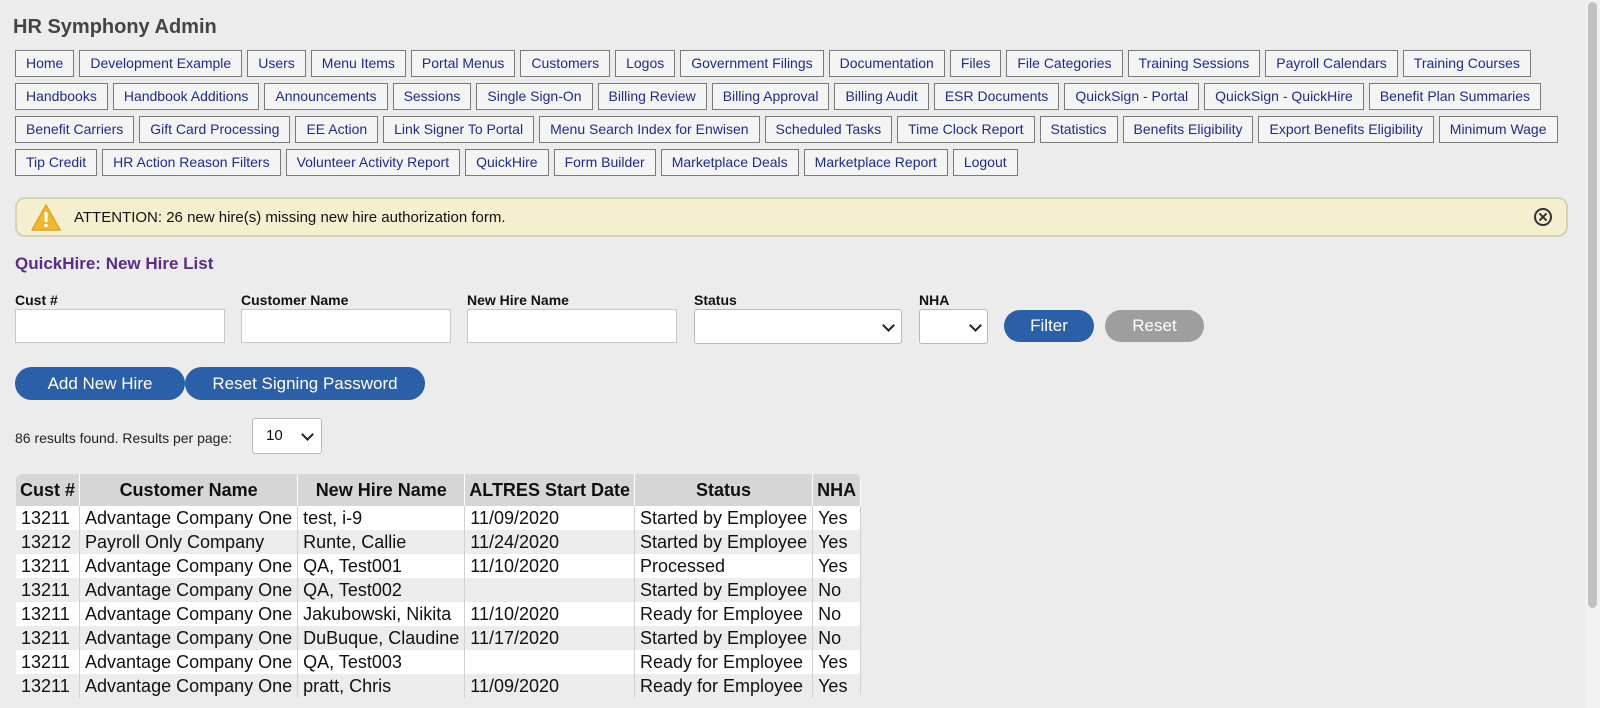 Image resolution: width=1600 pixels, height=708 pixels. Describe the element at coordinates (381, 518) in the screenshot. I see `cell-new-hire-name: test, i-9` at that location.